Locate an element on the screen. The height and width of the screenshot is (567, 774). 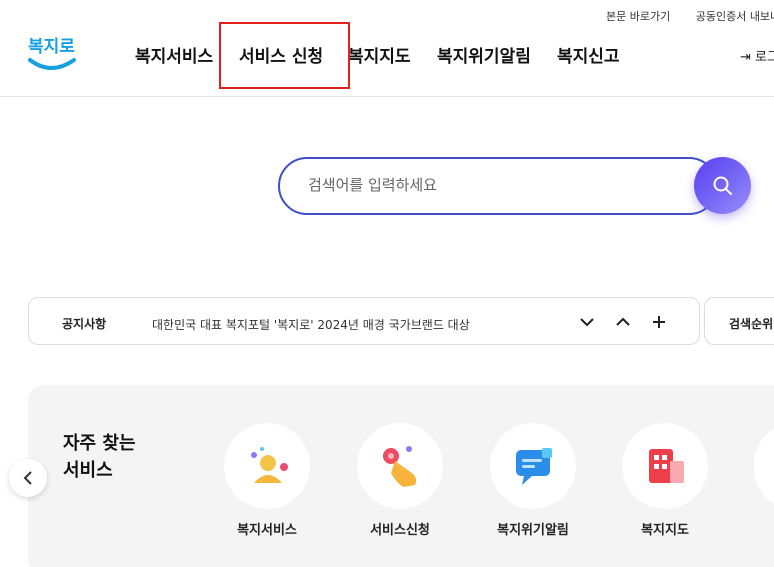
favorite-item-service-apply: 서비스신청 is located at coordinates (400, 480).